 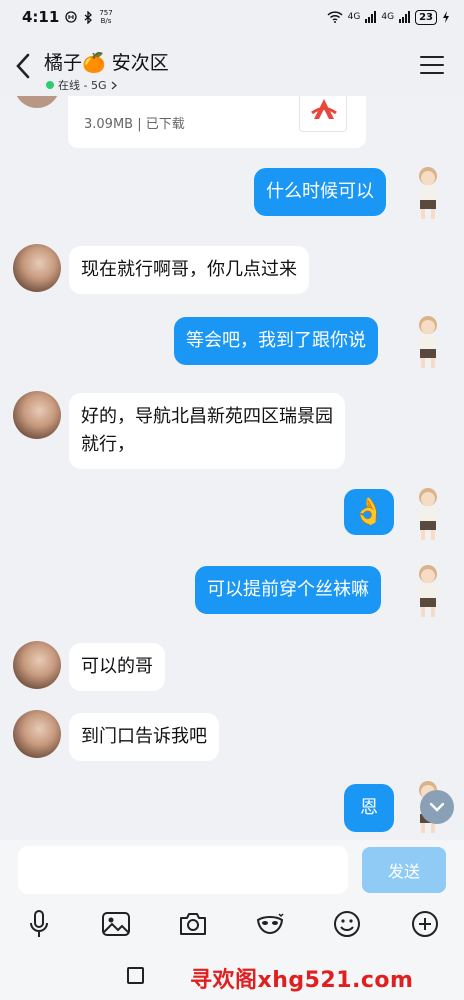 What do you see at coordinates (108, 444) in the screenshot?
I see `message-line: 就行，` at bounding box center [108, 444].